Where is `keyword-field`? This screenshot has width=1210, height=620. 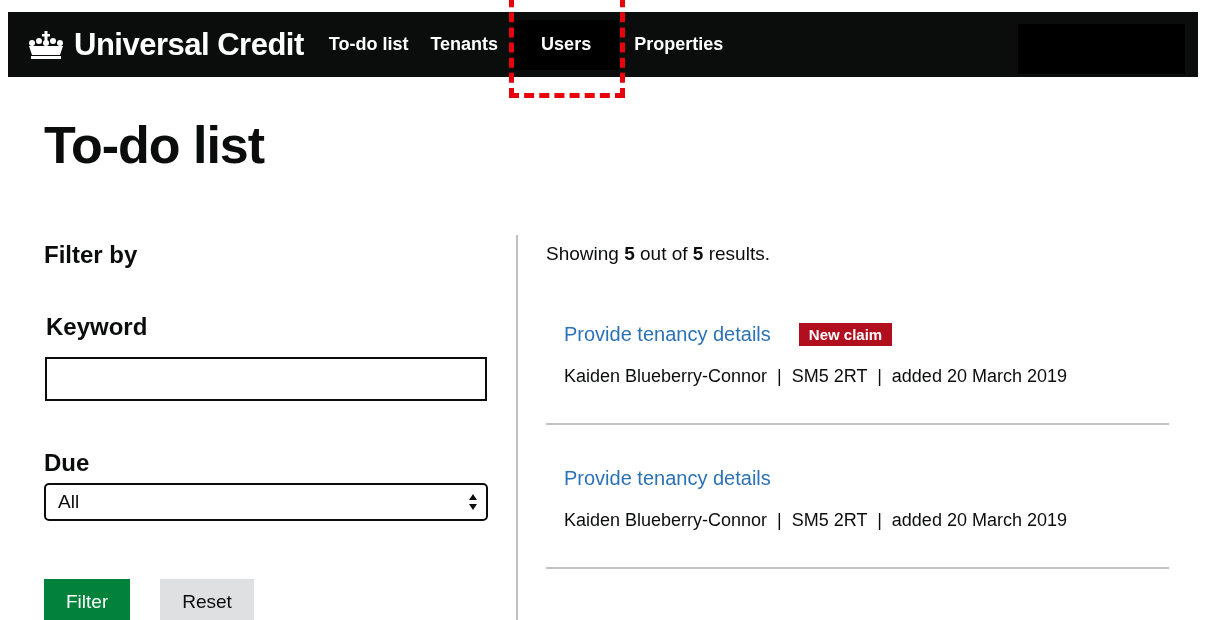
keyword-field is located at coordinates (266, 379).